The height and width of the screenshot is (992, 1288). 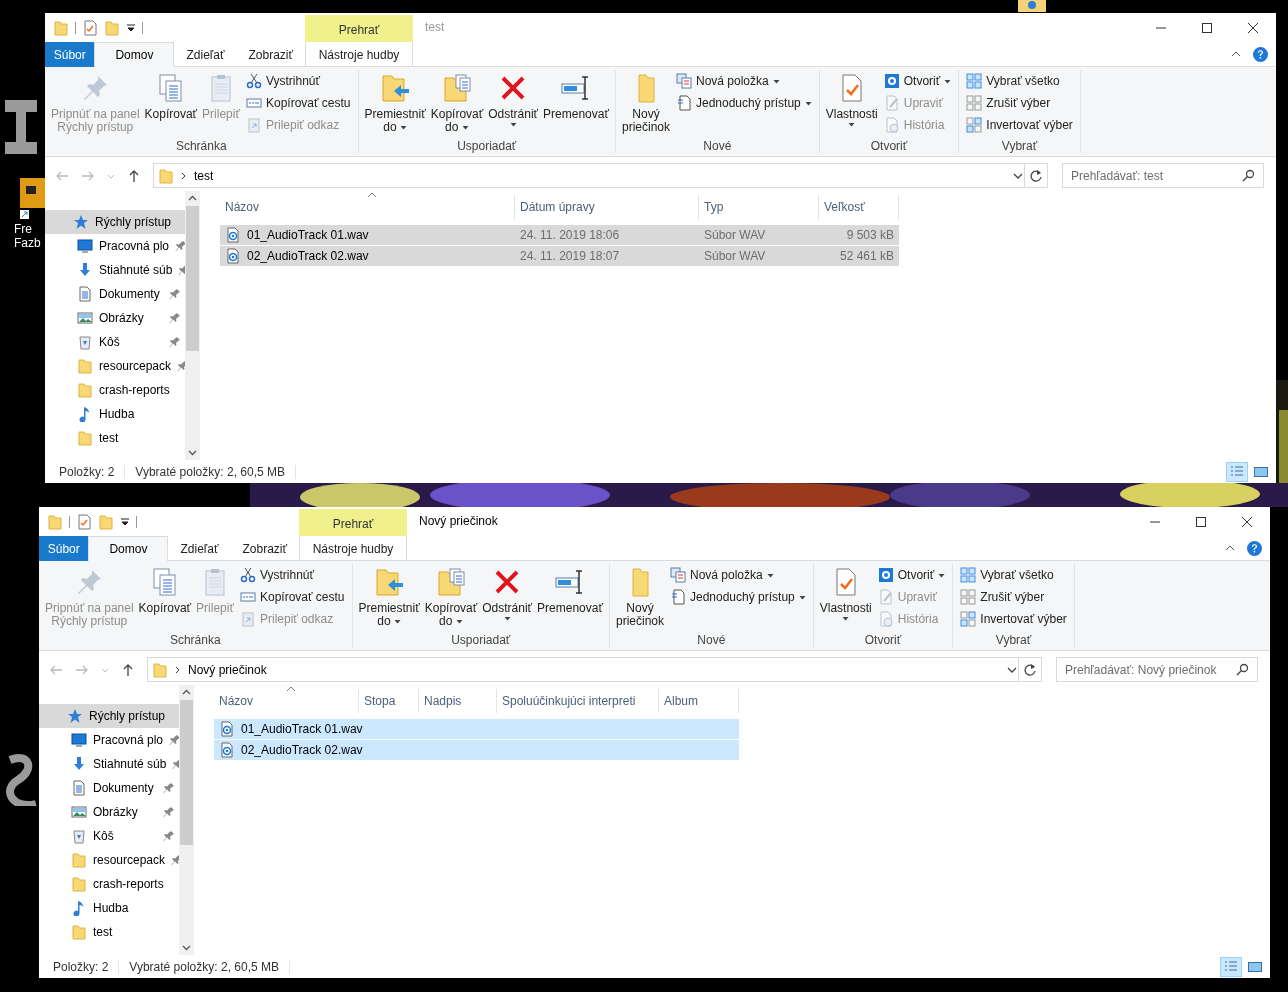 What do you see at coordinates (389, 701) in the screenshot?
I see `column-header: Stopa` at bounding box center [389, 701].